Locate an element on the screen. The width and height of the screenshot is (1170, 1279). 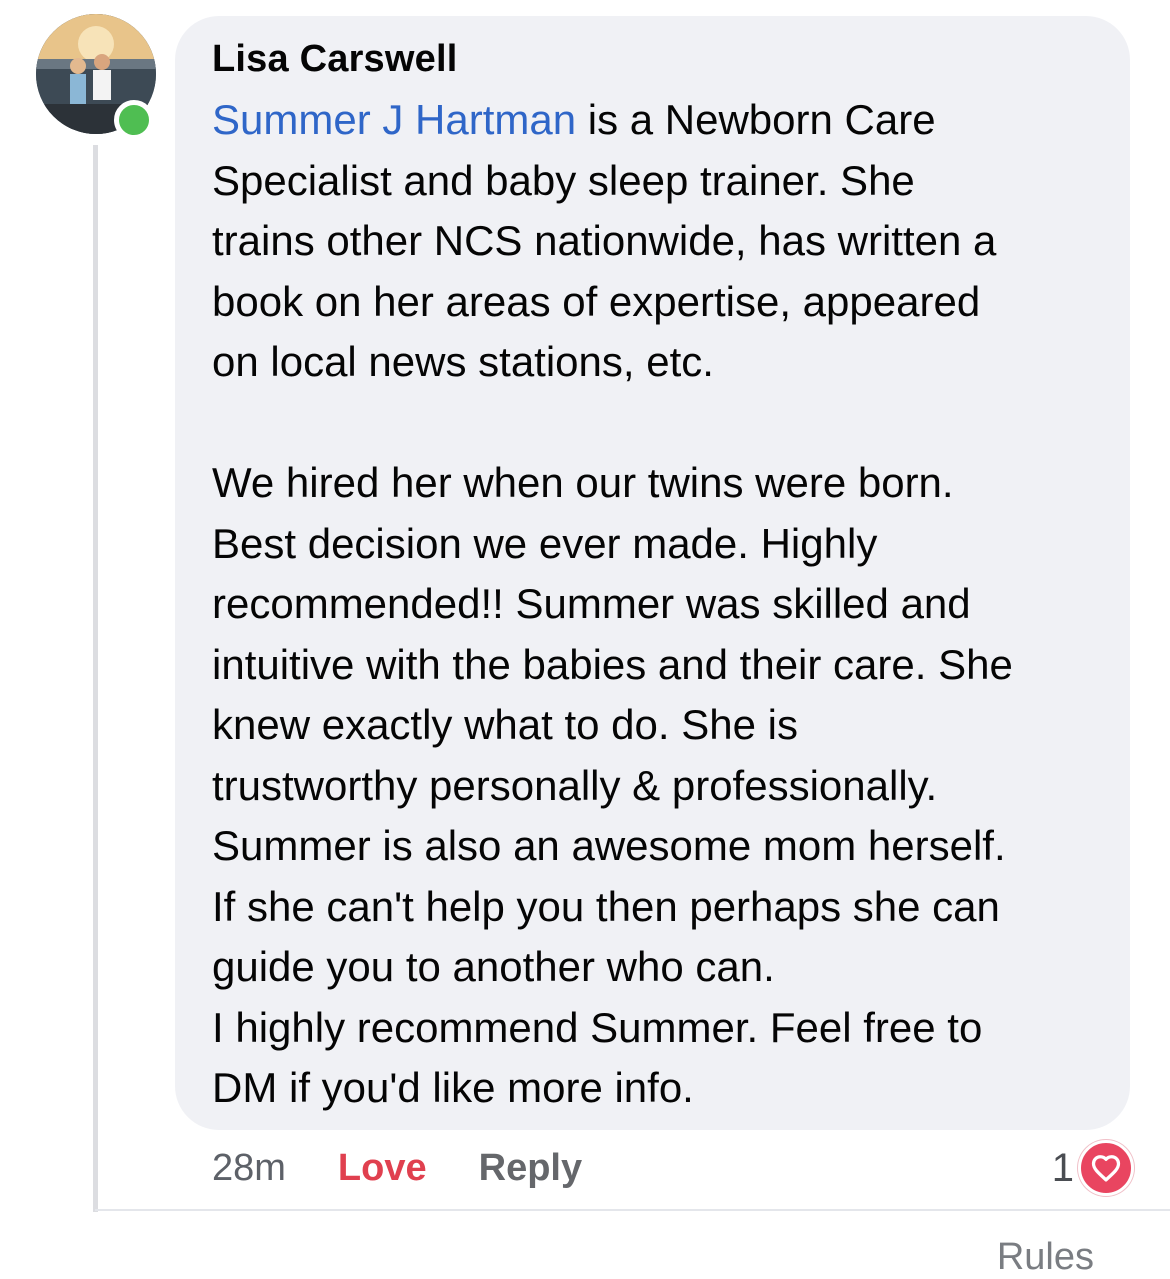
comment-line: Summer J Hartman is a Newborn Care is located at coordinates (662, 120).